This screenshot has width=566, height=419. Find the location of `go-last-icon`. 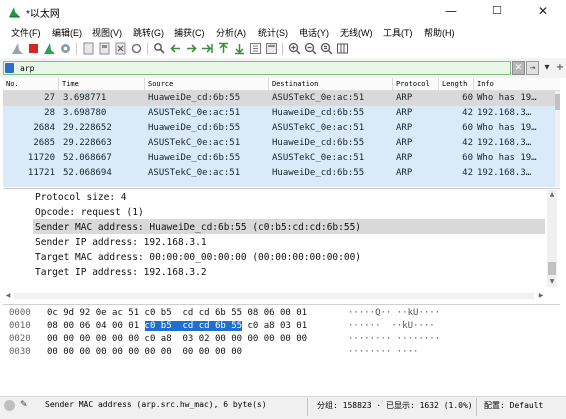

go-last-icon is located at coordinates (239, 48).